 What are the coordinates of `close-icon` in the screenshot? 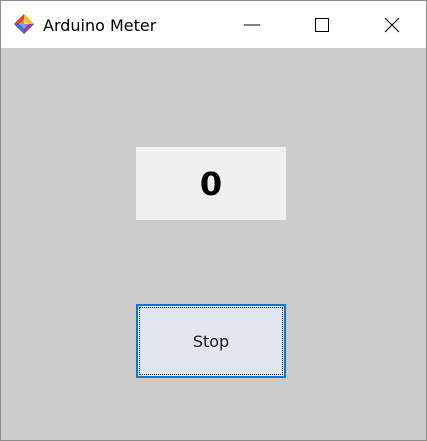 It's located at (392, 25).